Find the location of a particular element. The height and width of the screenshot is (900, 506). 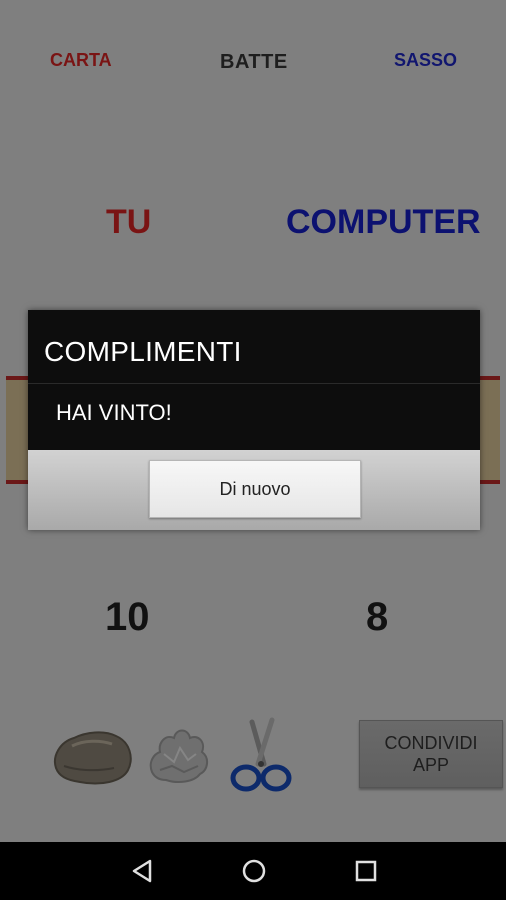

share-app-label-line1: CONDIVIDI is located at coordinates (431, 743).